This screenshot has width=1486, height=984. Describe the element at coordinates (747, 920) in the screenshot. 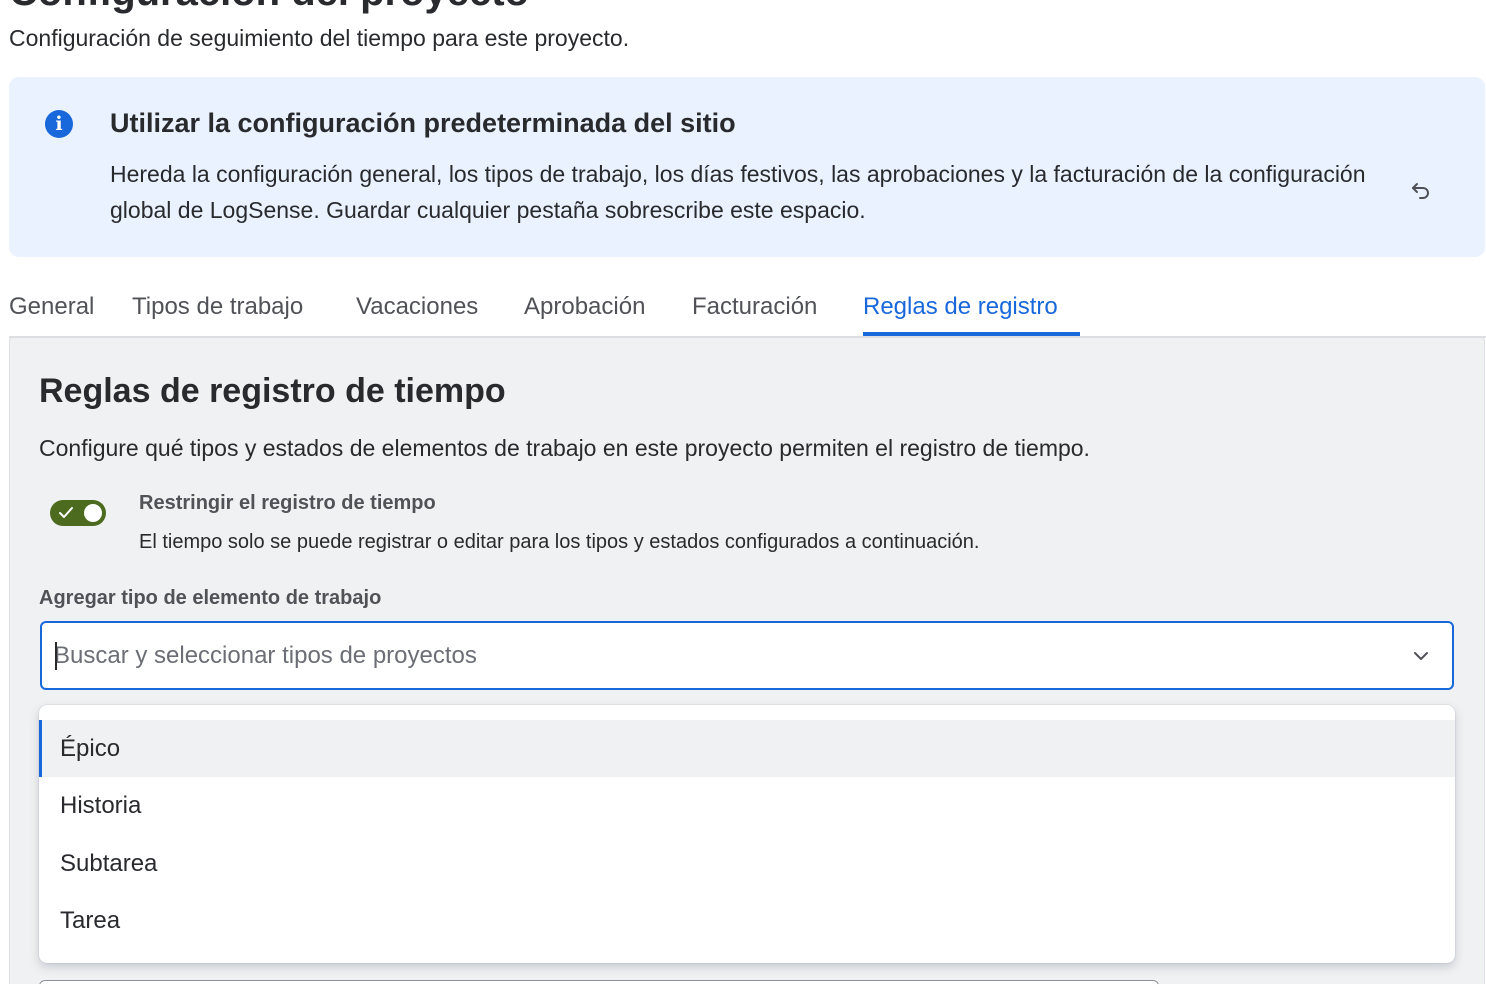

I see `option-task: Tarea` at that location.